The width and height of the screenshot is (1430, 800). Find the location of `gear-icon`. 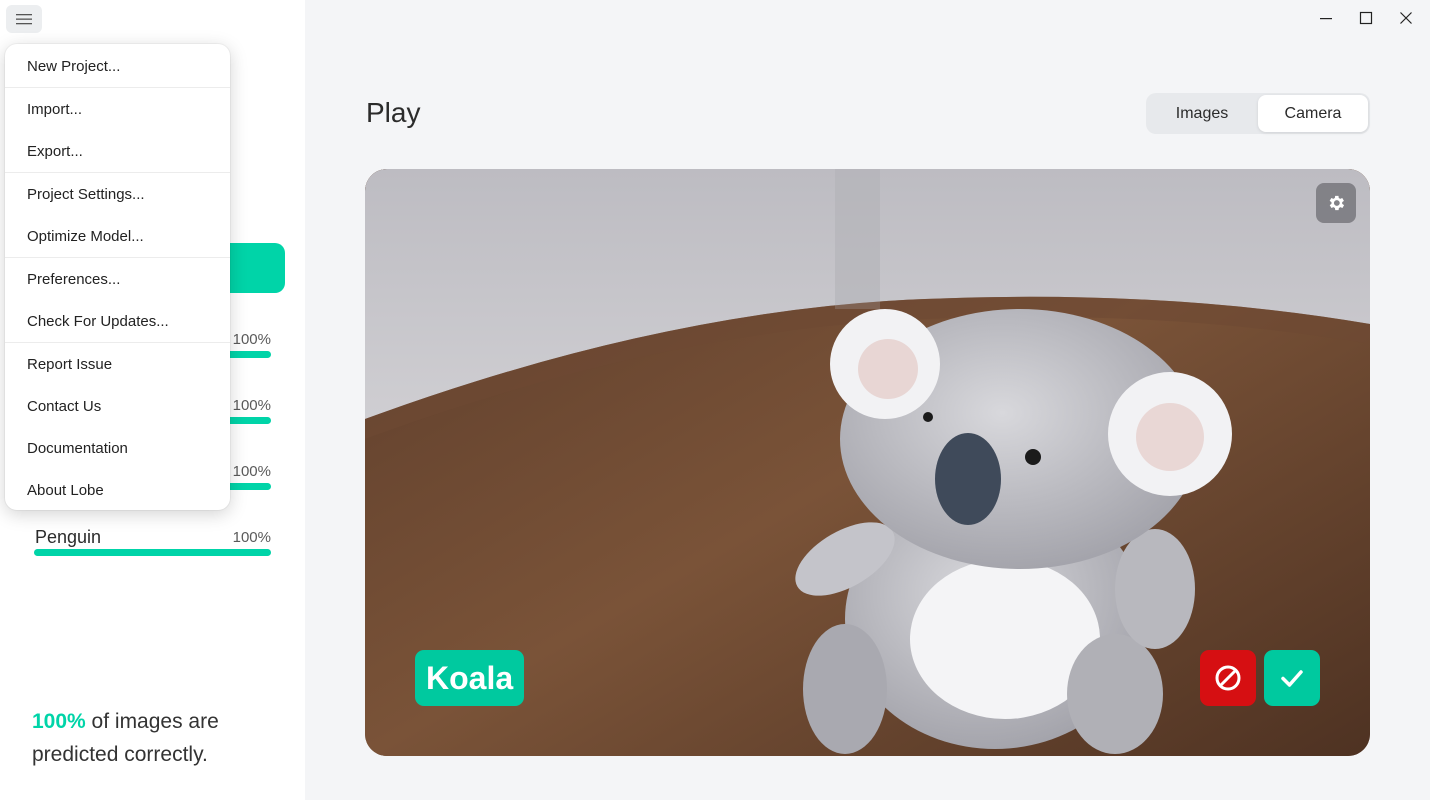

gear-icon is located at coordinates (1337, 203).